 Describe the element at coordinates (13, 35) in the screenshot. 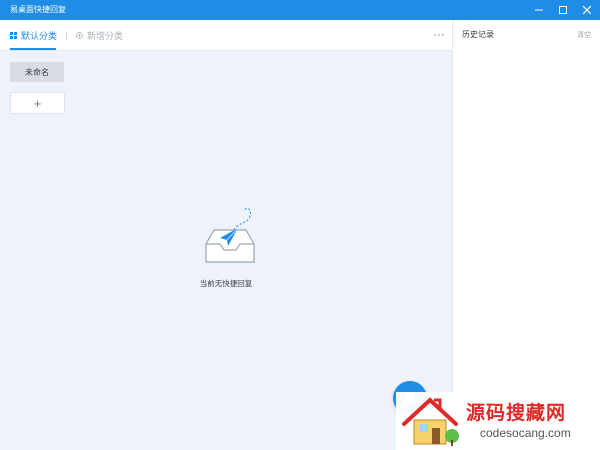

I see `grid-icon` at that location.